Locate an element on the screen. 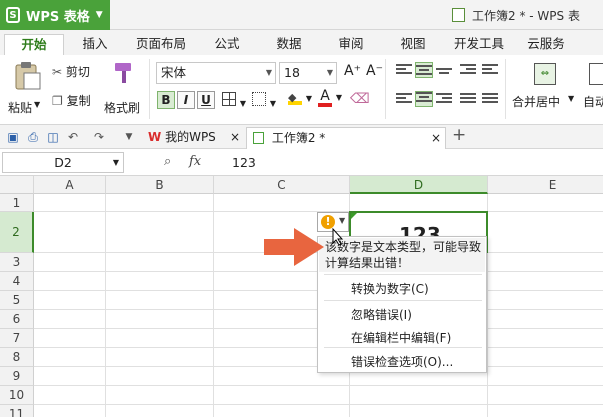  align-right-icon is located at coordinates (444, 100).